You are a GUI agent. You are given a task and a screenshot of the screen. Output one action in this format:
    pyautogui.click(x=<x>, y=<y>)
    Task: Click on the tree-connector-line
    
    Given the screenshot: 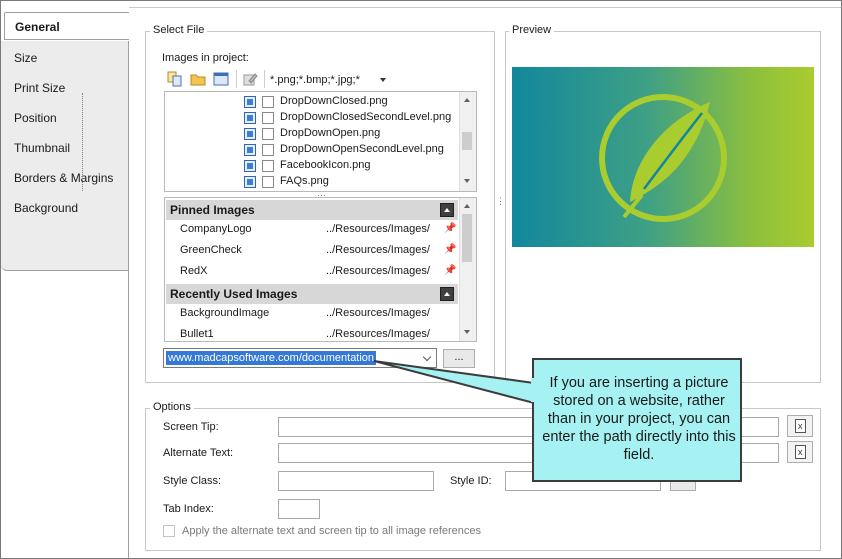 What is the action you would take?
    pyautogui.click(x=82, y=142)
    